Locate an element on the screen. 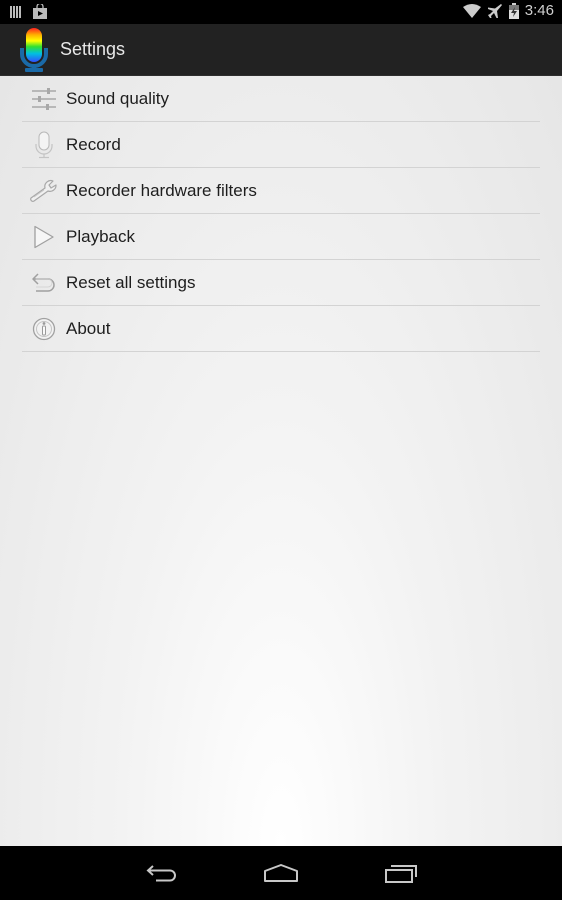 The width and height of the screenshot is (562, 900). settings-item-label: Playback is located at coordinates (100, 236).